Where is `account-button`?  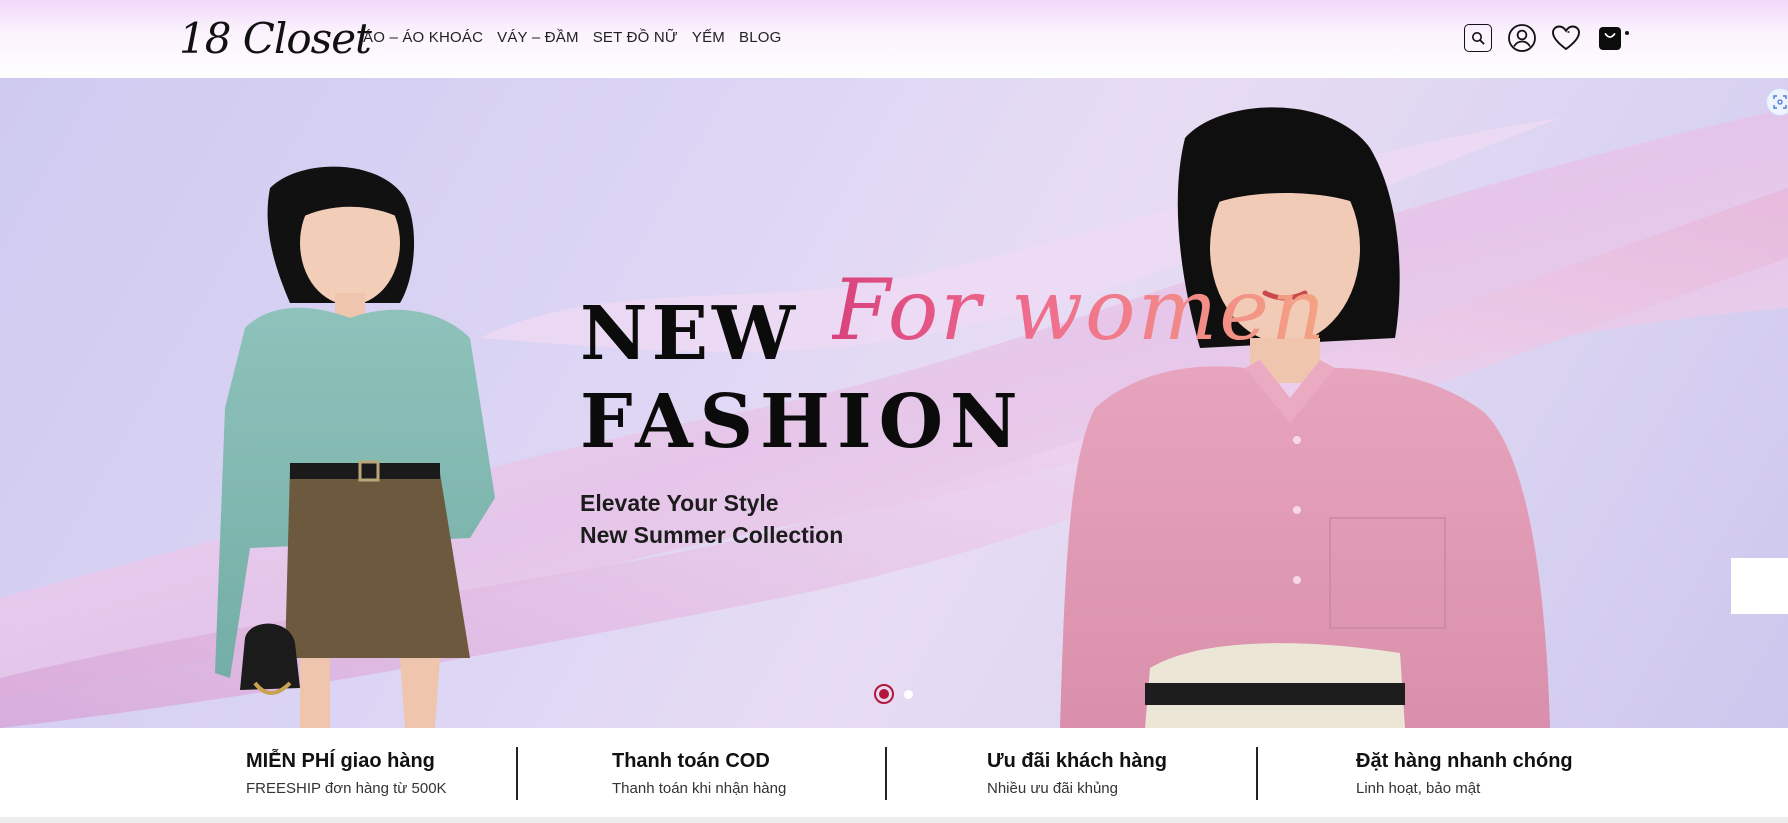
account-button is located at coordinates (1522, 38).